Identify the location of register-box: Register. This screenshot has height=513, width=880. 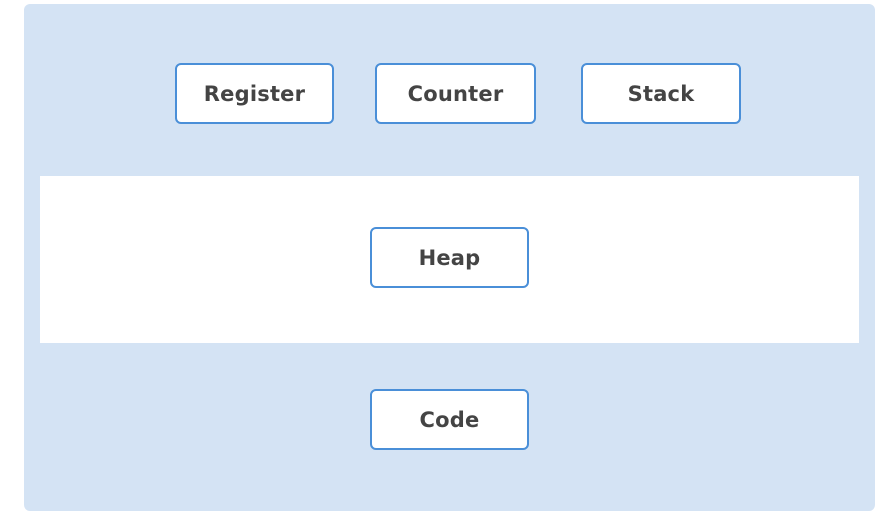
(254, 93).